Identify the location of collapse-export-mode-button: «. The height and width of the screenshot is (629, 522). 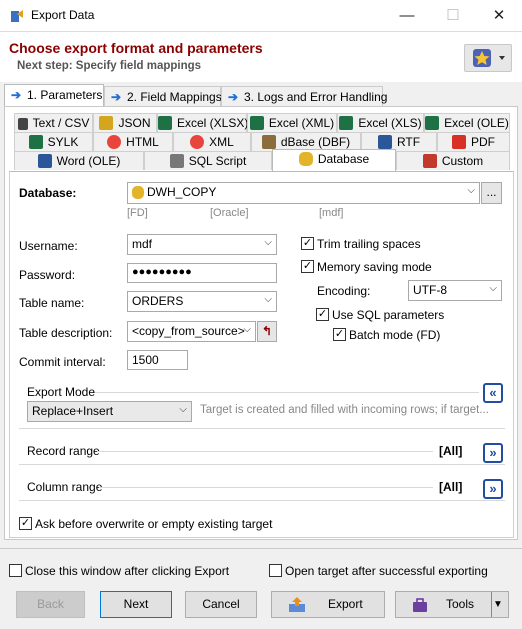
(493, 393).